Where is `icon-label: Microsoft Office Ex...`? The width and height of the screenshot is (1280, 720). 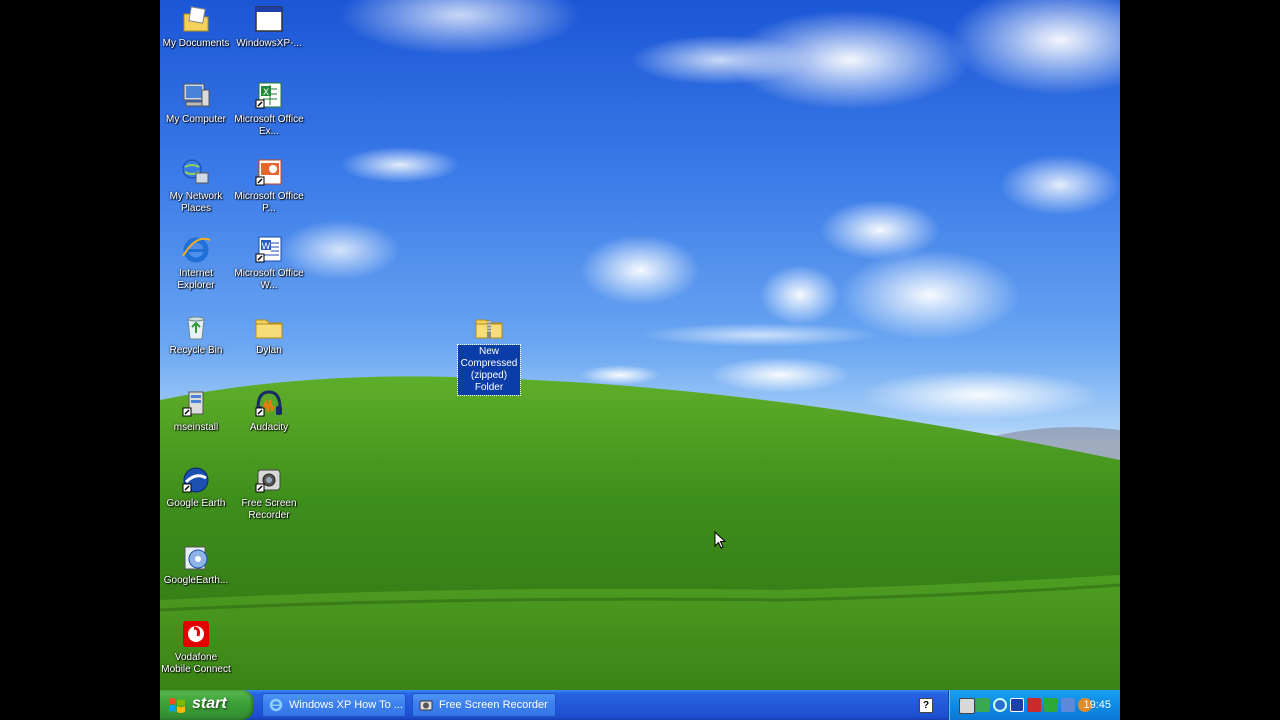
icon-label: Microsoft Office Ex... is located at coordinates (269, 125).